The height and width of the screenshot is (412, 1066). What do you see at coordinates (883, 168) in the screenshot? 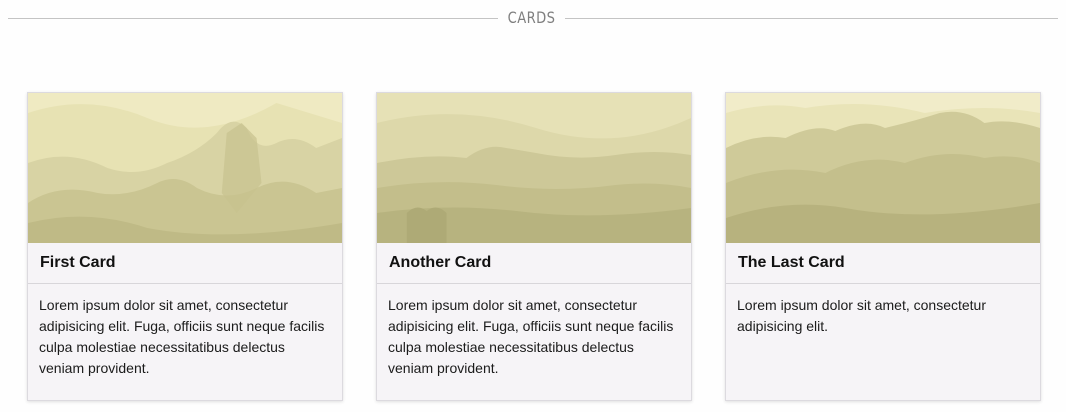
I see `card-image-mountain-peaks` at bounding box center [883, 168].